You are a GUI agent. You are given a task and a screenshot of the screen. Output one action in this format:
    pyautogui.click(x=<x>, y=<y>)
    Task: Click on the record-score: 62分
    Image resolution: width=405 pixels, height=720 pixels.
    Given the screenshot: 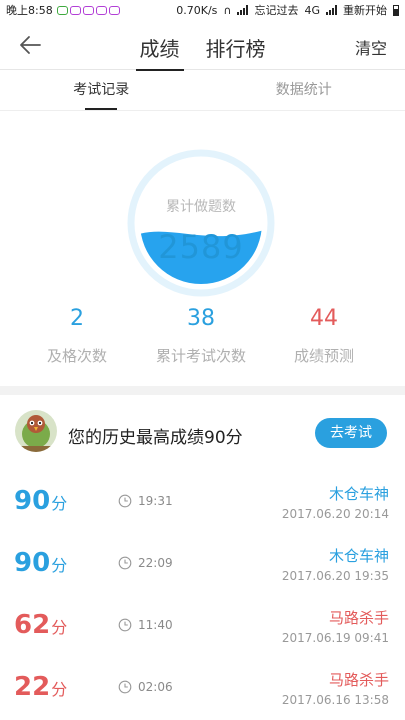 What is the action you would take?
    pyautogui.click(x=40, y=625)
    